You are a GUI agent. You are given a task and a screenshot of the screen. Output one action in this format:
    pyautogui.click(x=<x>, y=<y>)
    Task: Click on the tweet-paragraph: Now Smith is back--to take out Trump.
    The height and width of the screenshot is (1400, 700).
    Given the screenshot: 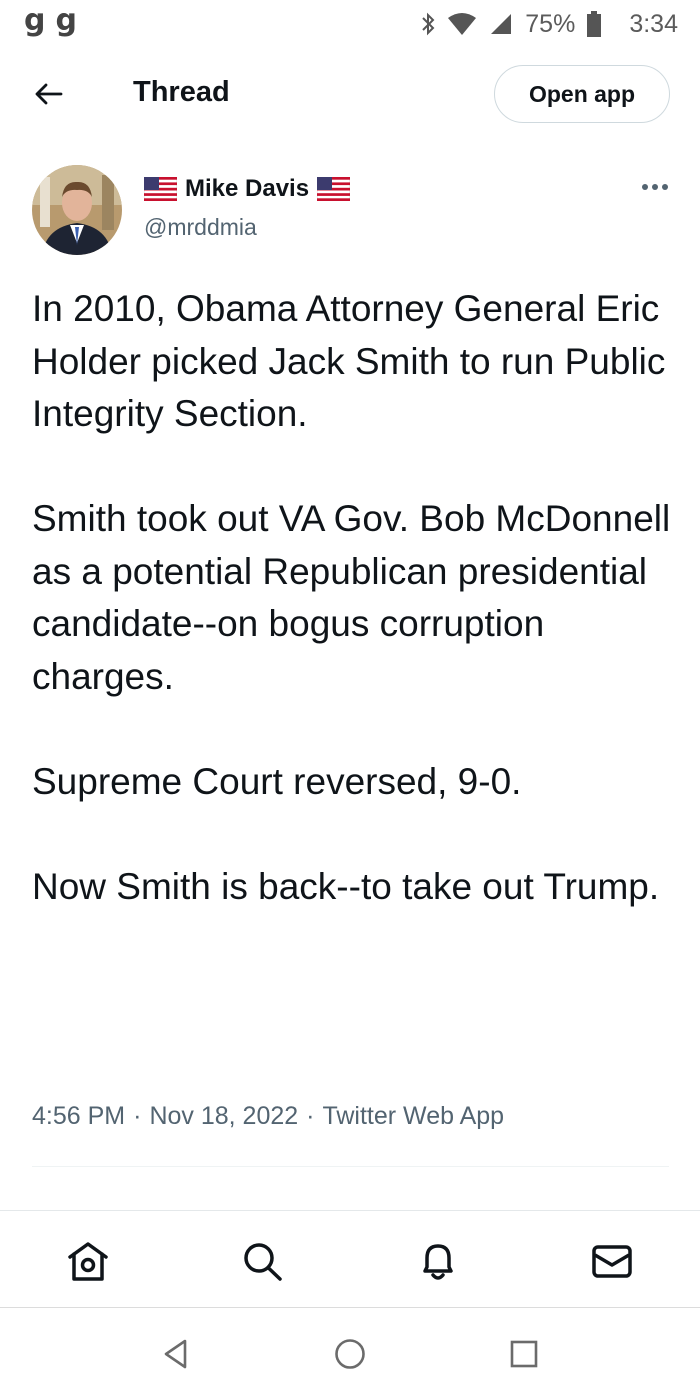 What is the action you would take?
    pyautogui.click(x=346, y=886)
    